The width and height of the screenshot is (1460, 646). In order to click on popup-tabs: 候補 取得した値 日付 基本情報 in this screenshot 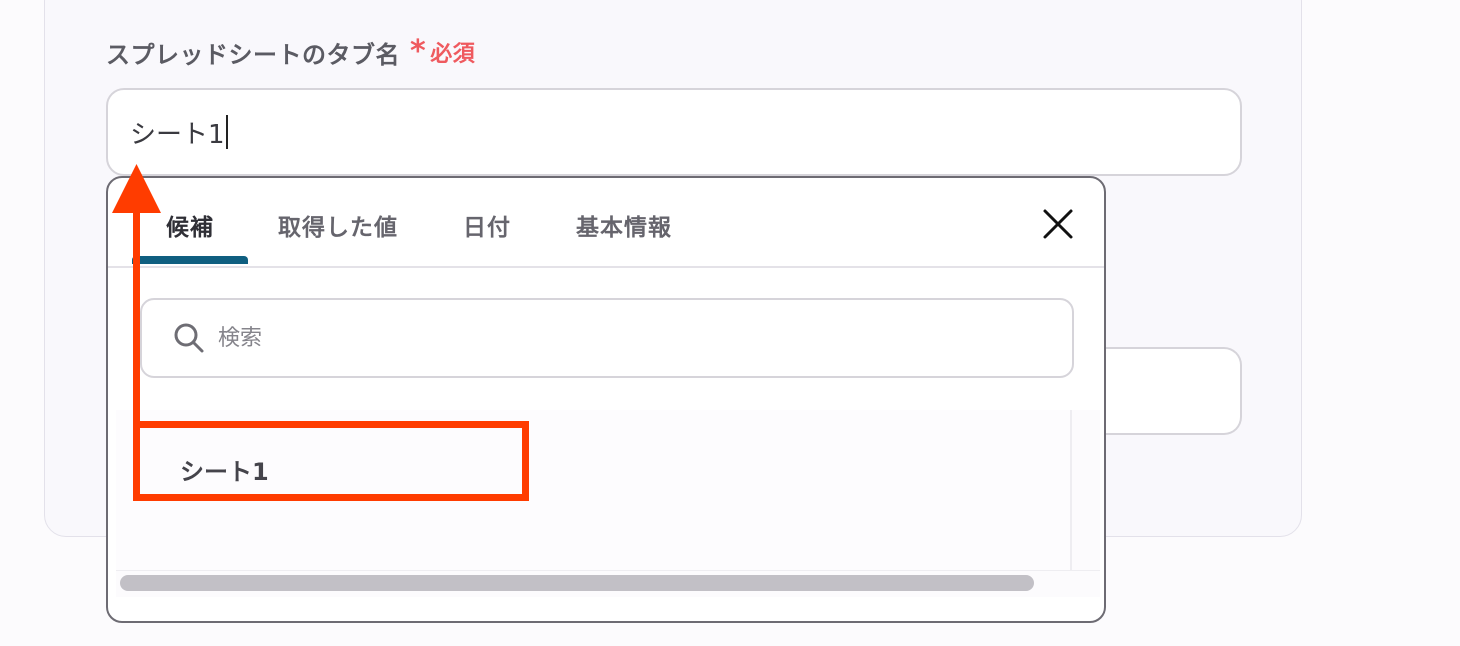, I will do `click(606, 223)`.